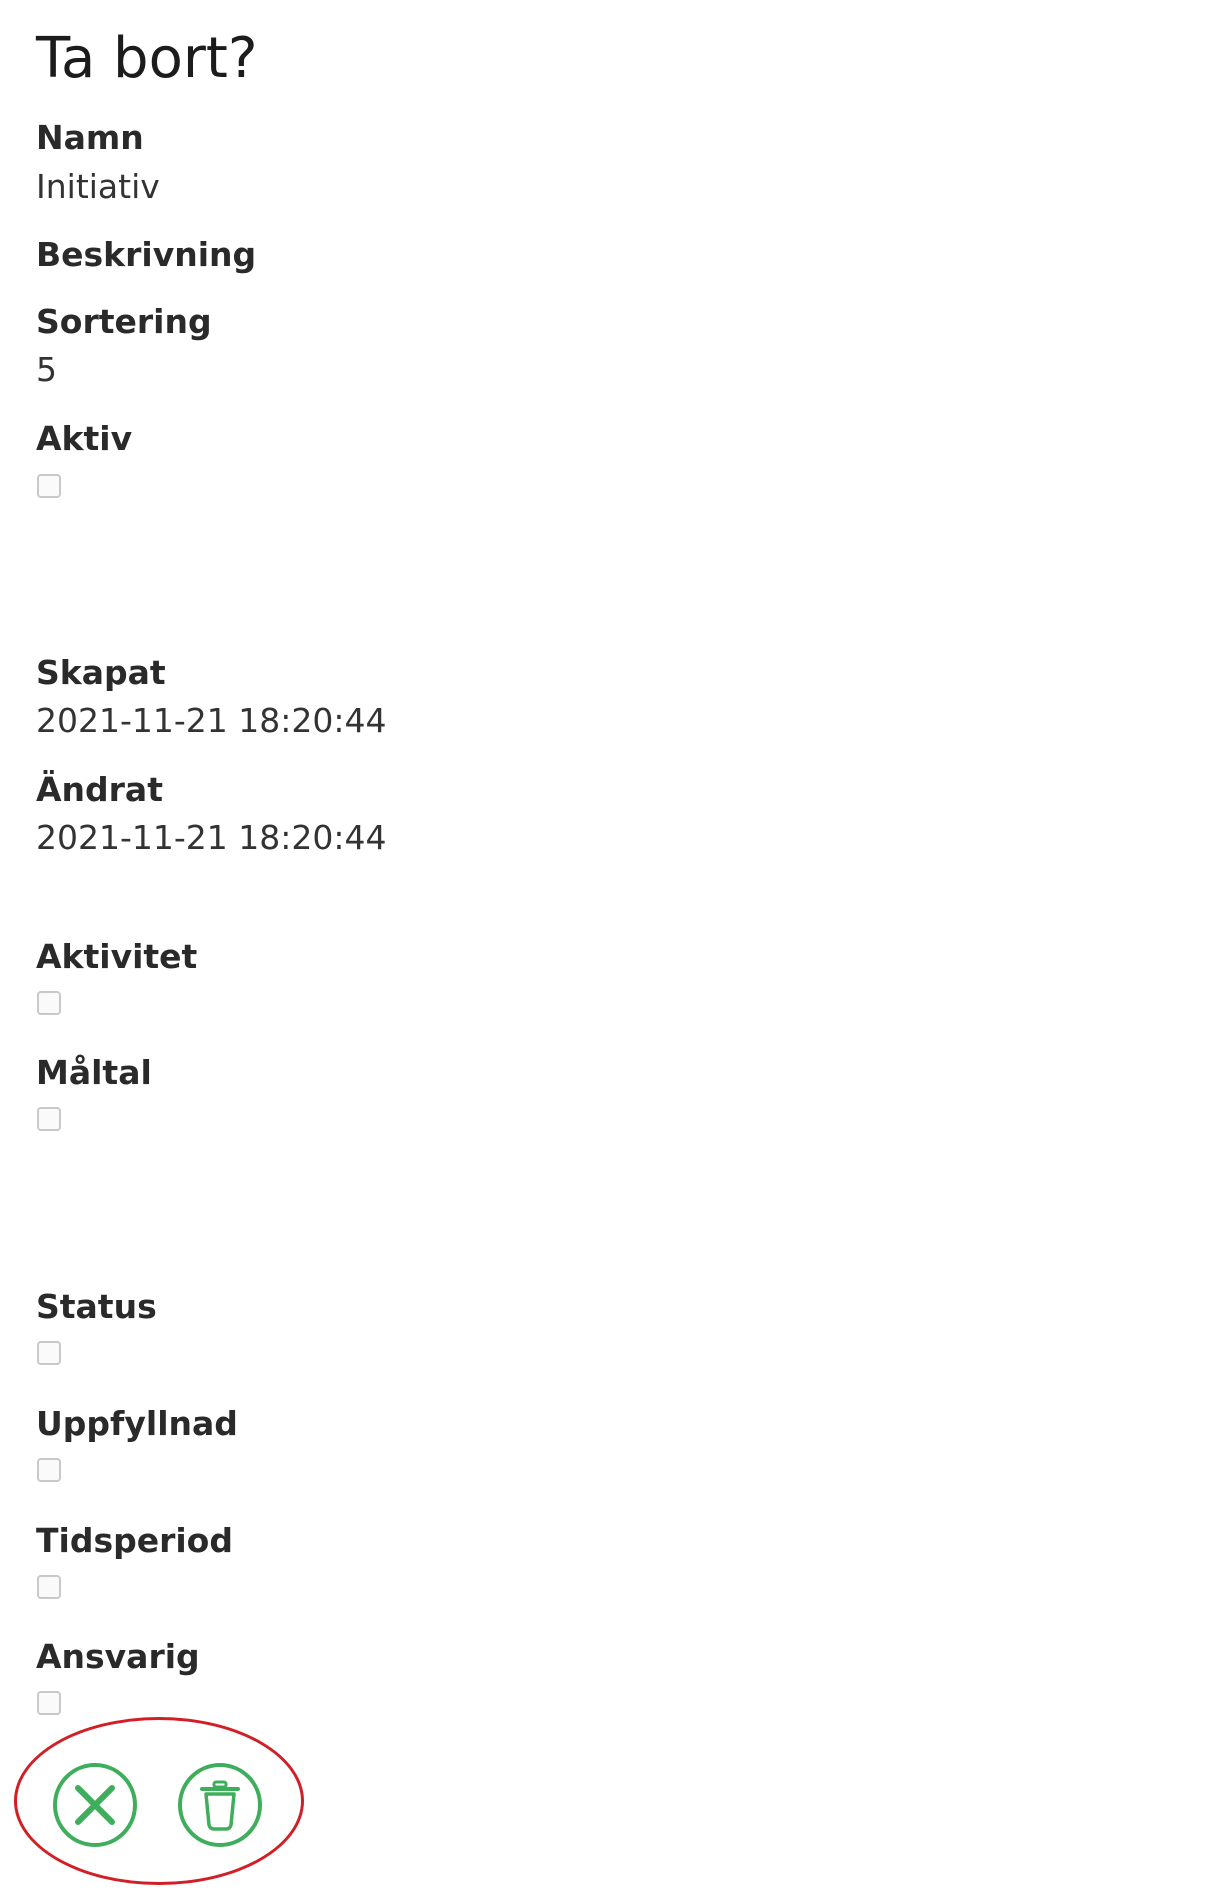  What do you see at coordinates (49, 1470) in the screenshot?
I see `uppfyllnad-checkbox` at bounding box center [49, 1470].